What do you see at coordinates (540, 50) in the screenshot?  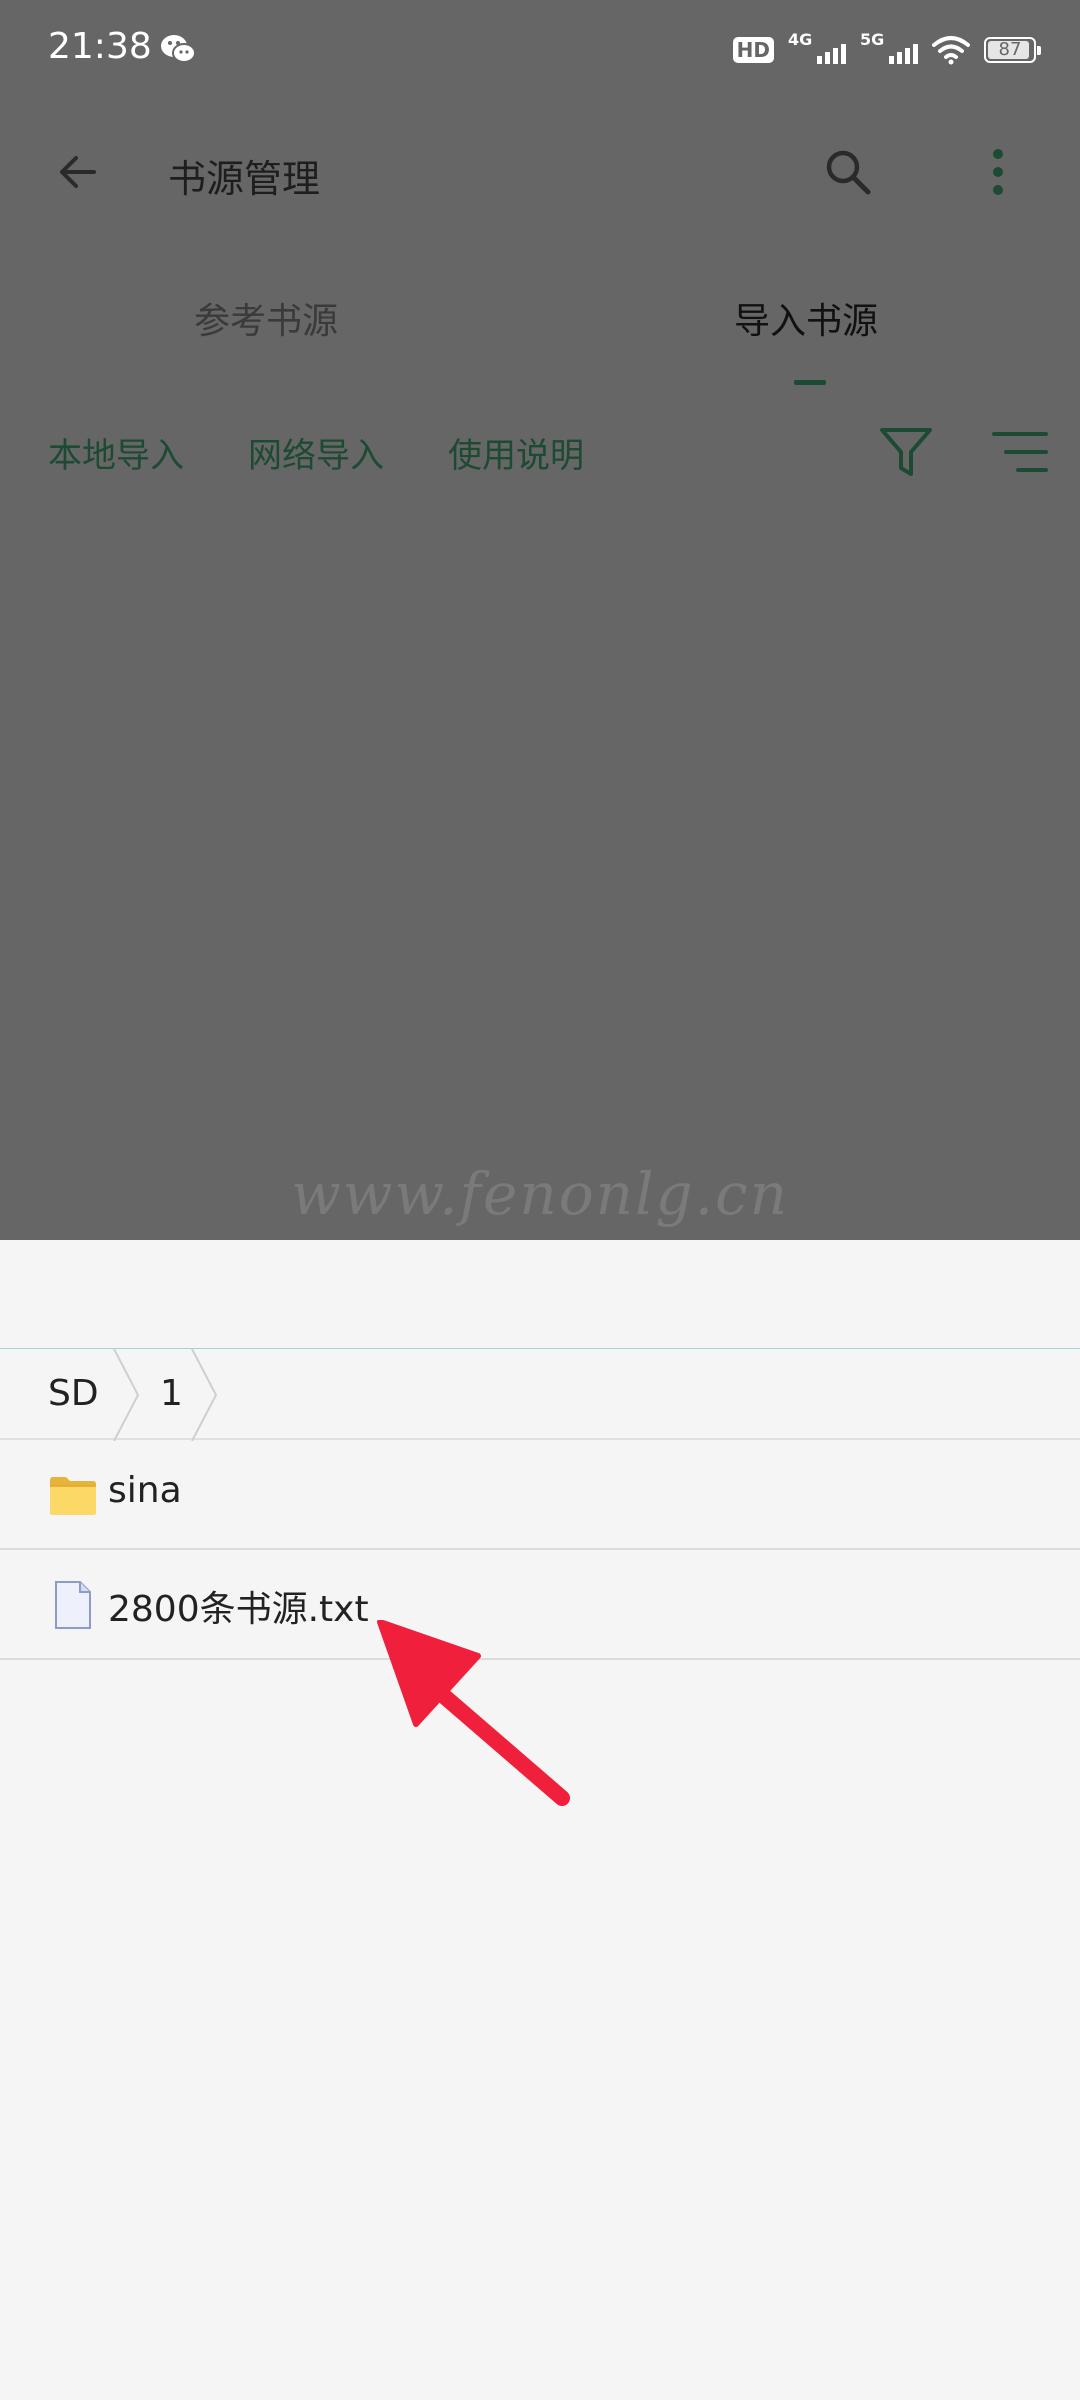 I see `status-bar: 21:38 HD 4G 5G 87` at bounding box center [540, 50].